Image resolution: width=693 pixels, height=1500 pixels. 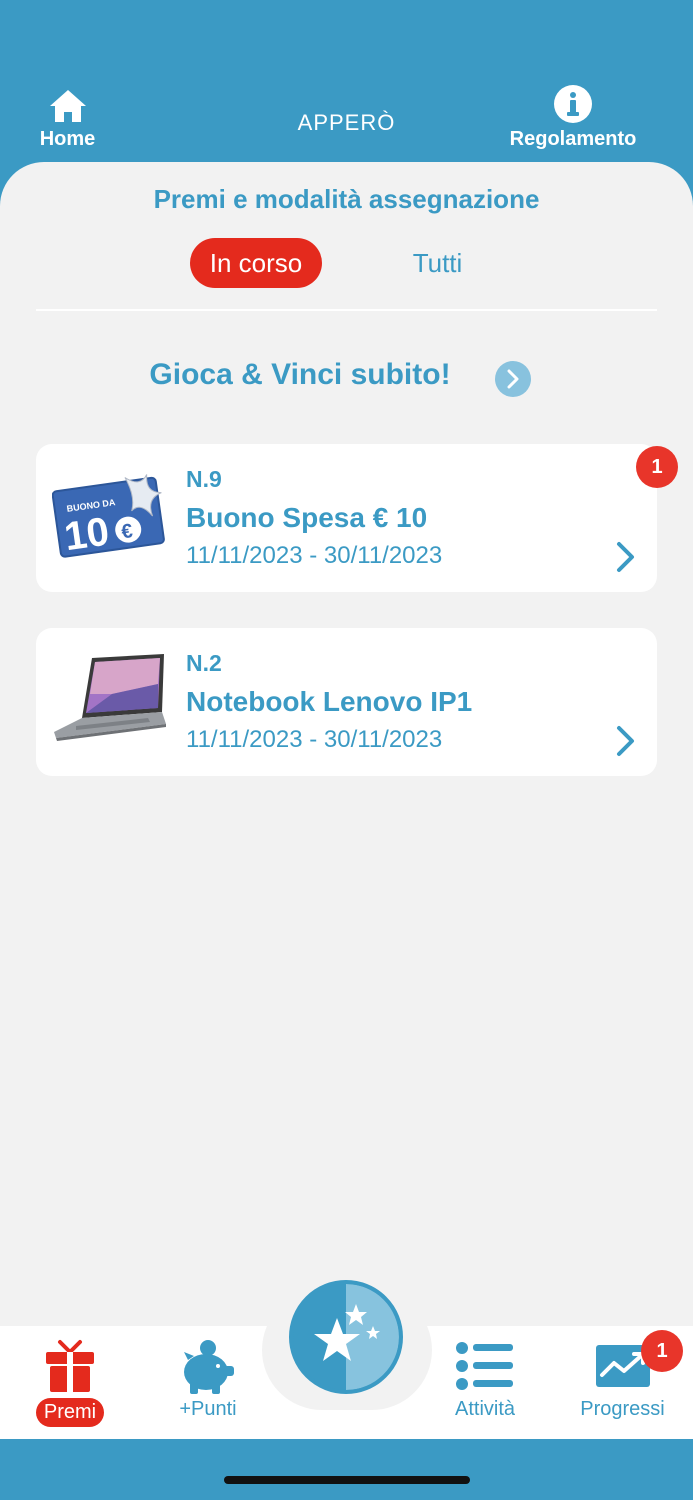 I want to click on center-play-button, so click(x=346, y=1337).